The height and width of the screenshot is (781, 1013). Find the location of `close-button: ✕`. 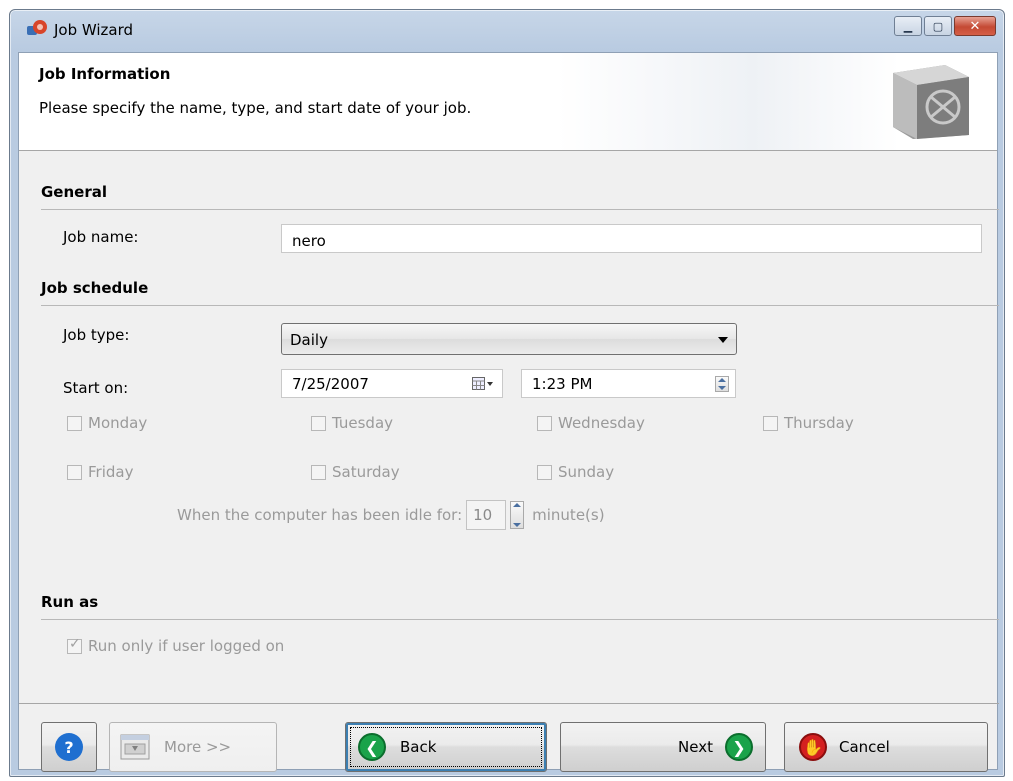

close-button: ✕ is located at coordinates (975, 26).